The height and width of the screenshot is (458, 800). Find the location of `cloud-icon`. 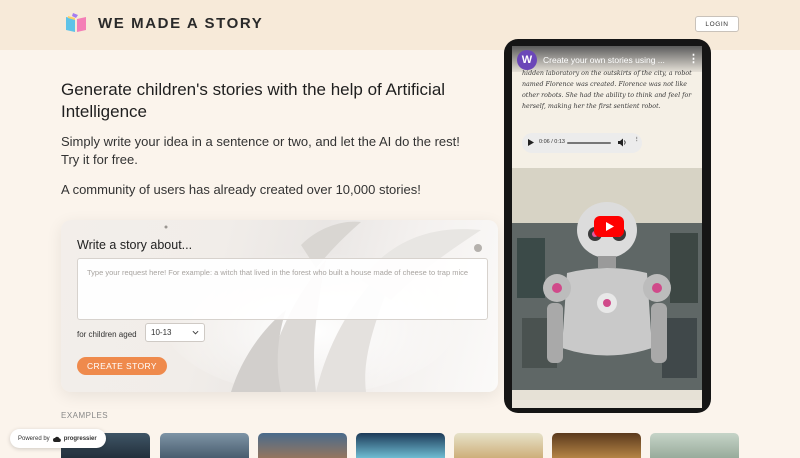

cloud-icon is located at coordinates (56, 439).